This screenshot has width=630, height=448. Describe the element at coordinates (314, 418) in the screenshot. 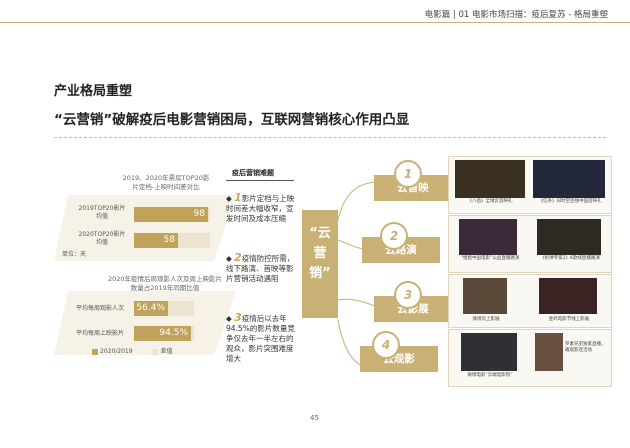

I see `page-number: 45` at that location.